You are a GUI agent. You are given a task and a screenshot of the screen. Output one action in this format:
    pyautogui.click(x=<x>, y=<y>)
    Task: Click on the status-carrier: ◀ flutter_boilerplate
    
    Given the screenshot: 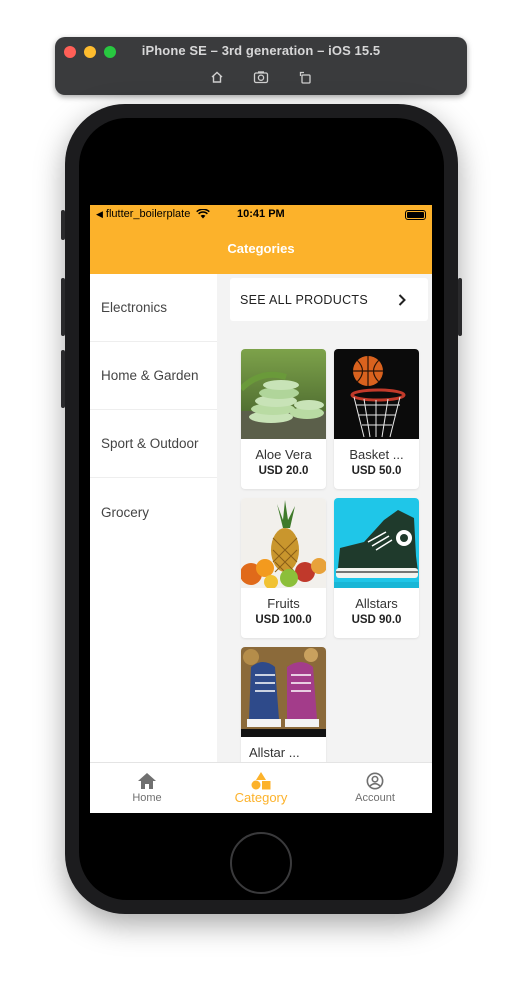 What is the action you would take?
    pyautogui.click(x=153, y=214)
    